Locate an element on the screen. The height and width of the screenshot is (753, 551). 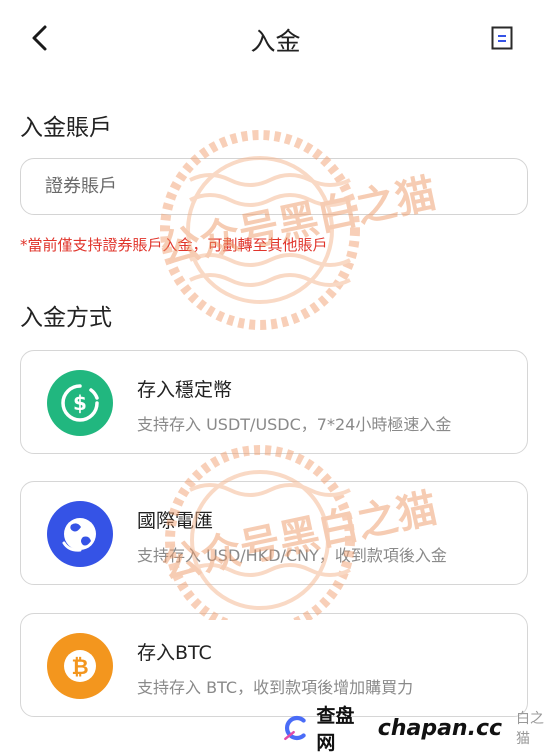
account-select-field is located at coordinates (274, 186).